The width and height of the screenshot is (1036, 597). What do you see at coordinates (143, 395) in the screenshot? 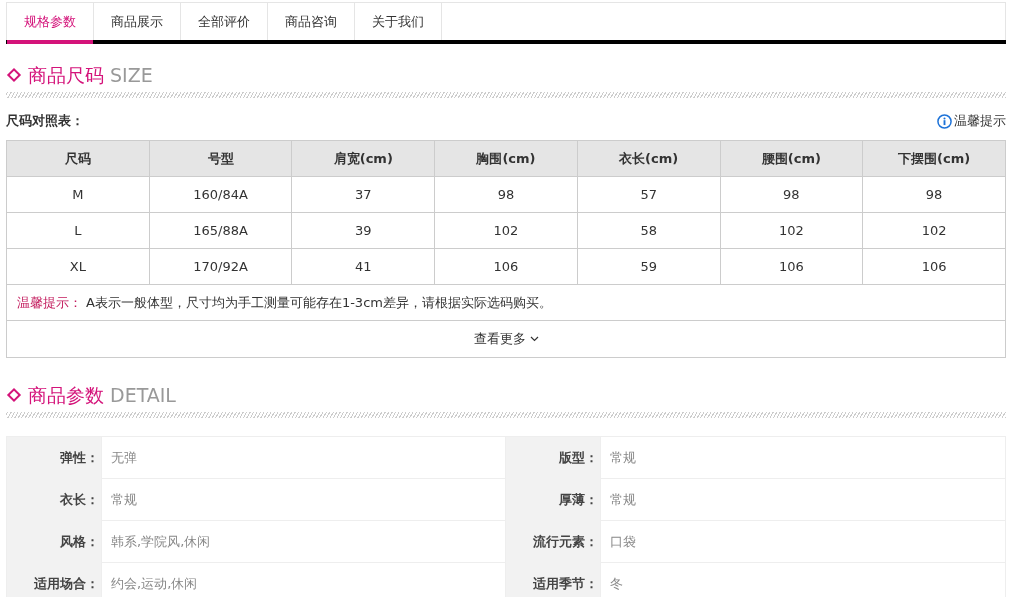
I see `section-subtitle: DETAIL` at bounding box center [143, 395].